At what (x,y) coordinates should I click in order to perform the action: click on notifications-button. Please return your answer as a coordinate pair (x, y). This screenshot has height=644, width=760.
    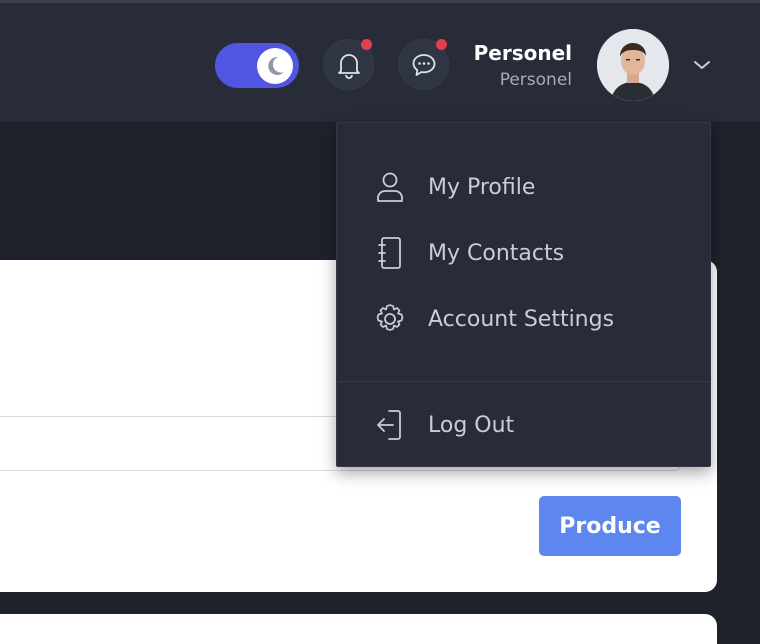
    Looking at the image, I should click on (348, 64).